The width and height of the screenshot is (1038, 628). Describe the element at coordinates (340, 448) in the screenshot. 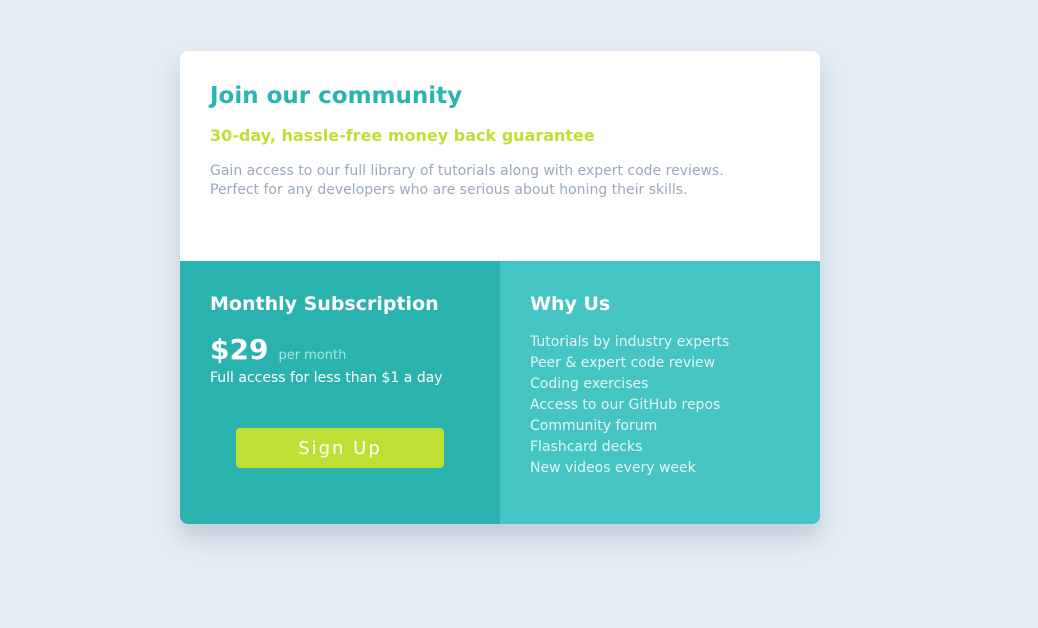

I see `sign-up-button: Sign Up` at that location.